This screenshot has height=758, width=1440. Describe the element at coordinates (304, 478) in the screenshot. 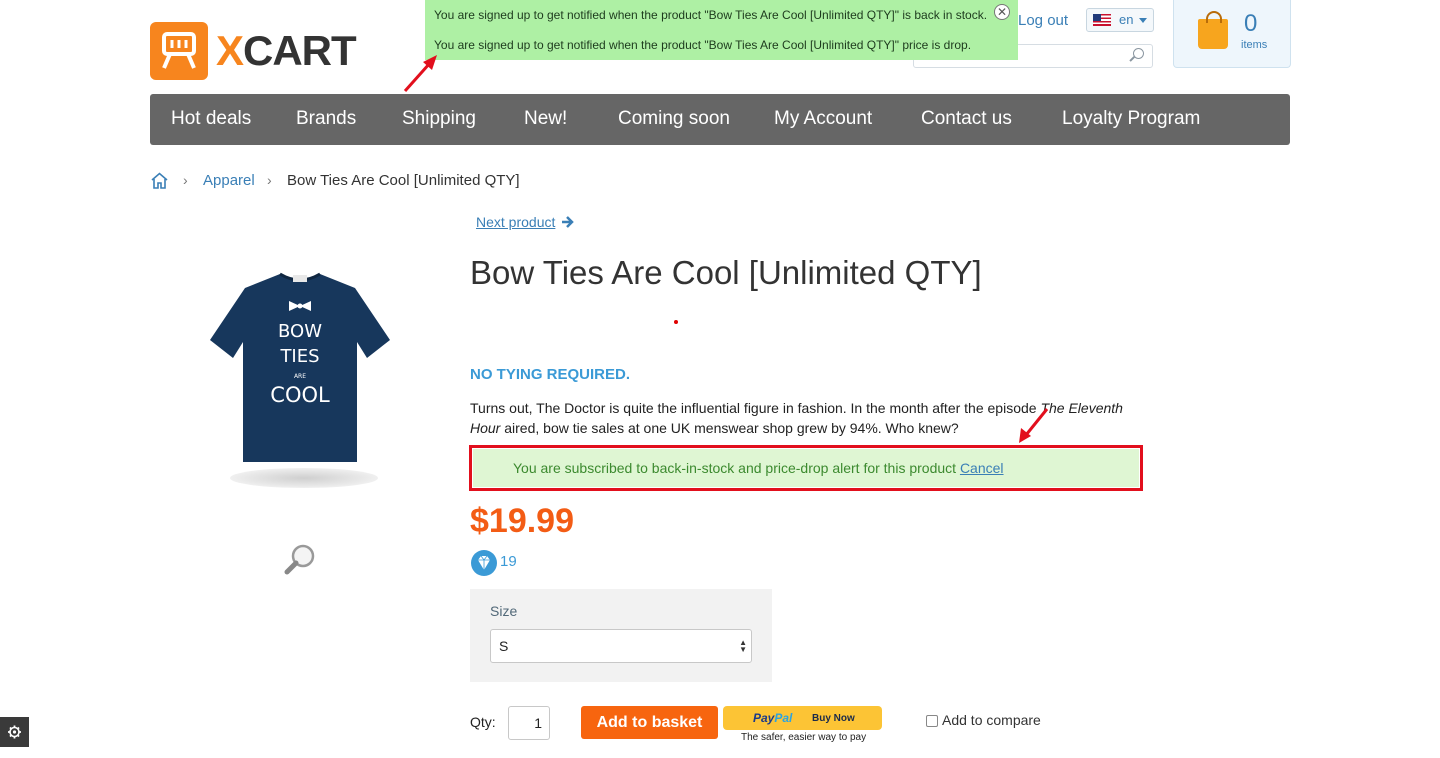

I see `product-image-shadow` at that location.